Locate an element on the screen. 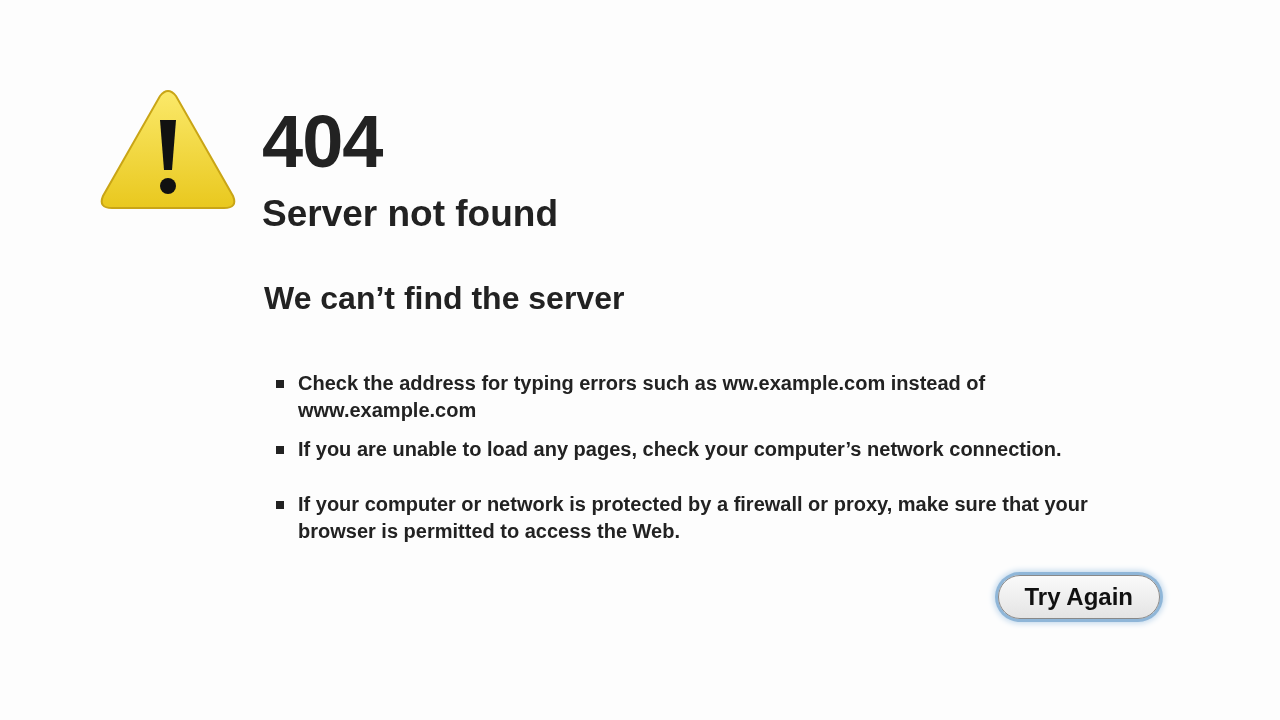  warning-icon is located at coordinates (168, 150).